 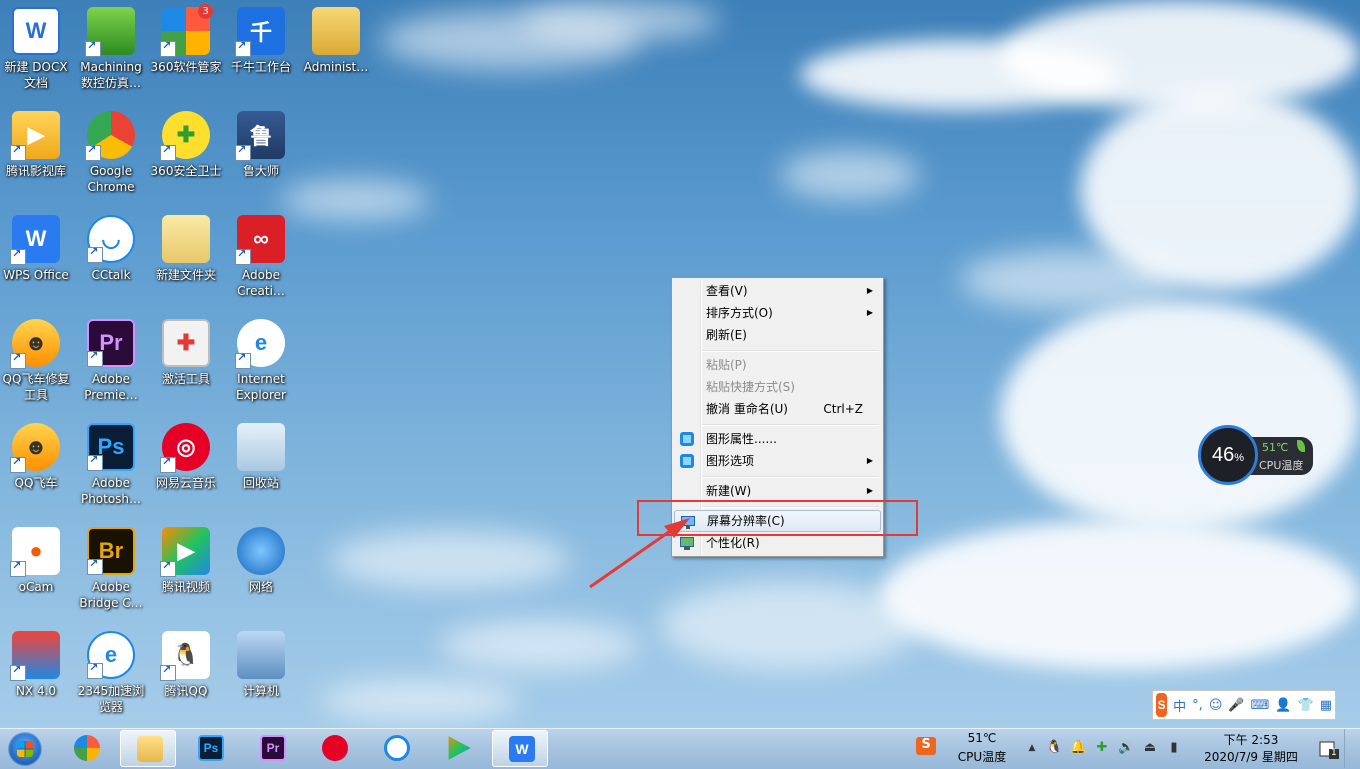 What do you see at coordinates (1352, 748) in the screenshot?
I see `show-desktop-button` at bounding box center [1352, 748].